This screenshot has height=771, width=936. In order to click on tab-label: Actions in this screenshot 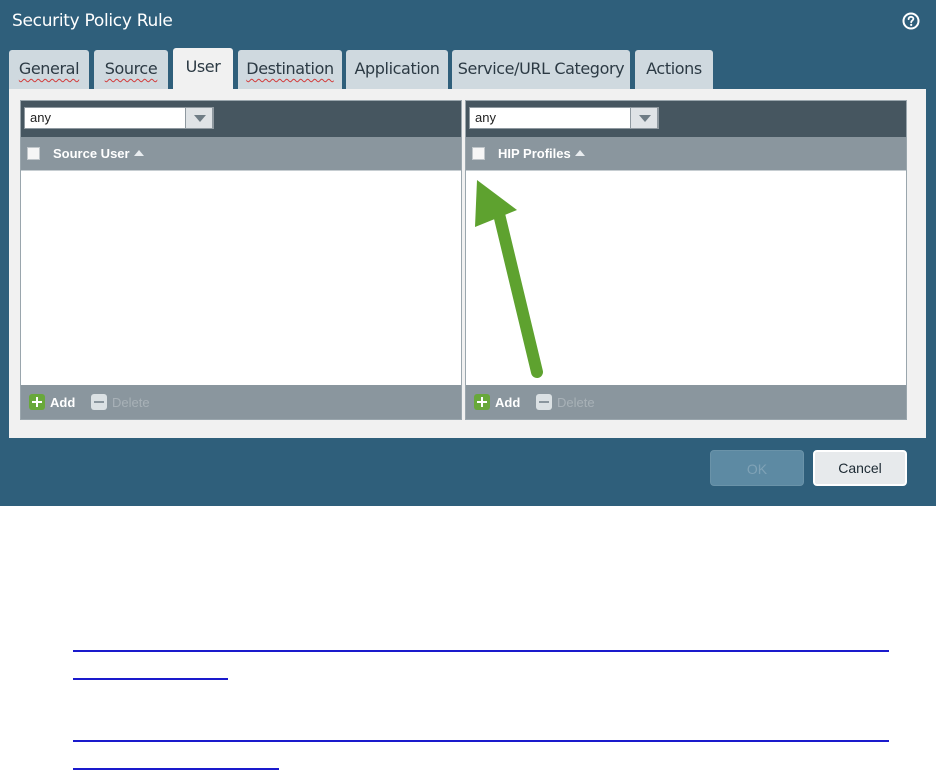, I will do `click(674, 68)`.